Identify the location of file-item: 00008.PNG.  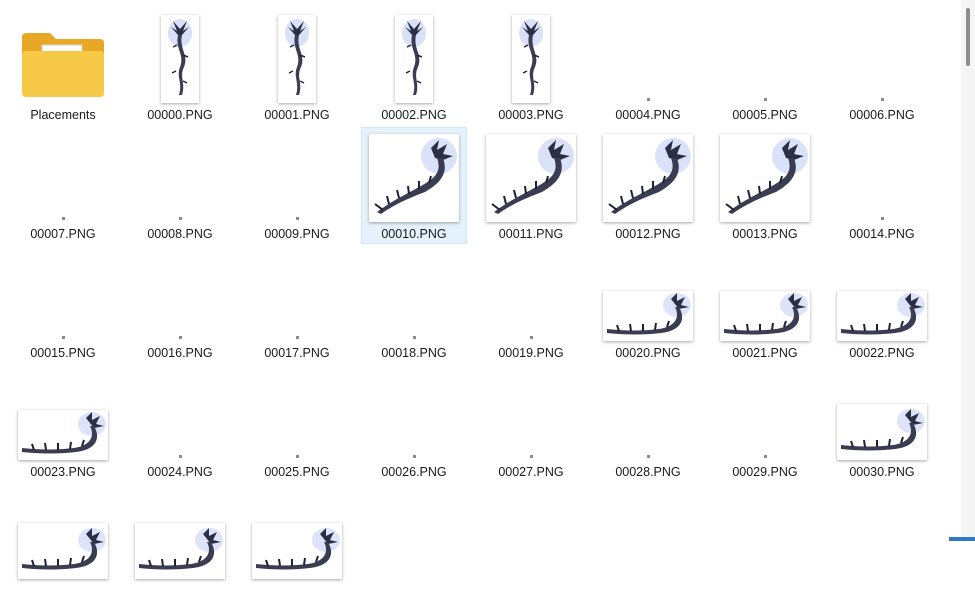
(180, 185).